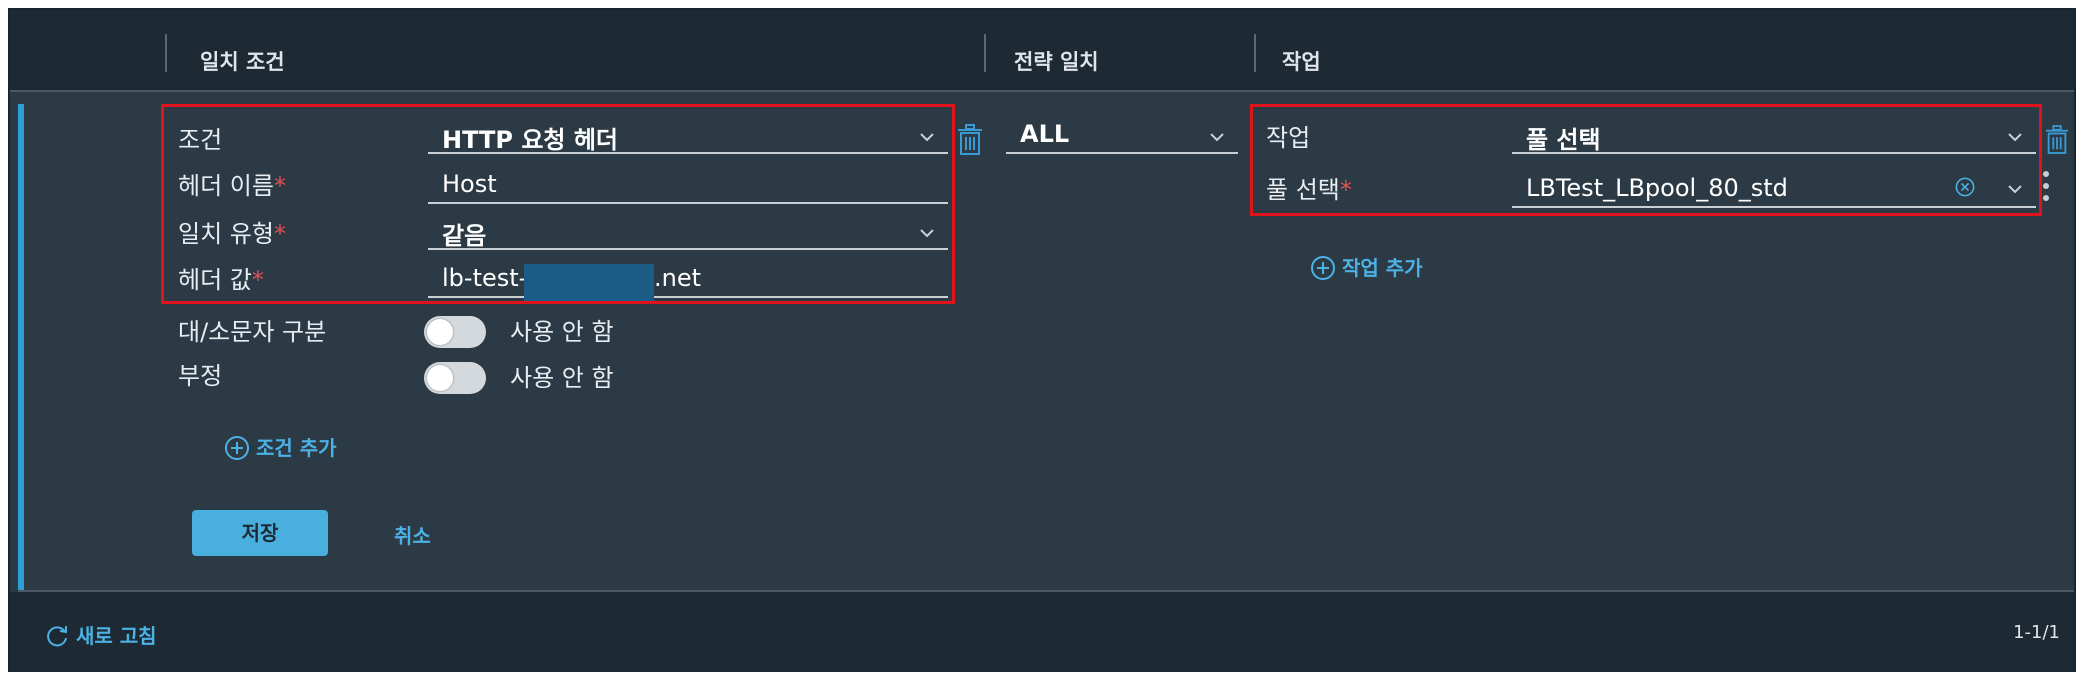  Describe the element at coordinates (1042, 632) in the screenshot. I see `table-footer: 새로 고침 1-1/1` at that location.